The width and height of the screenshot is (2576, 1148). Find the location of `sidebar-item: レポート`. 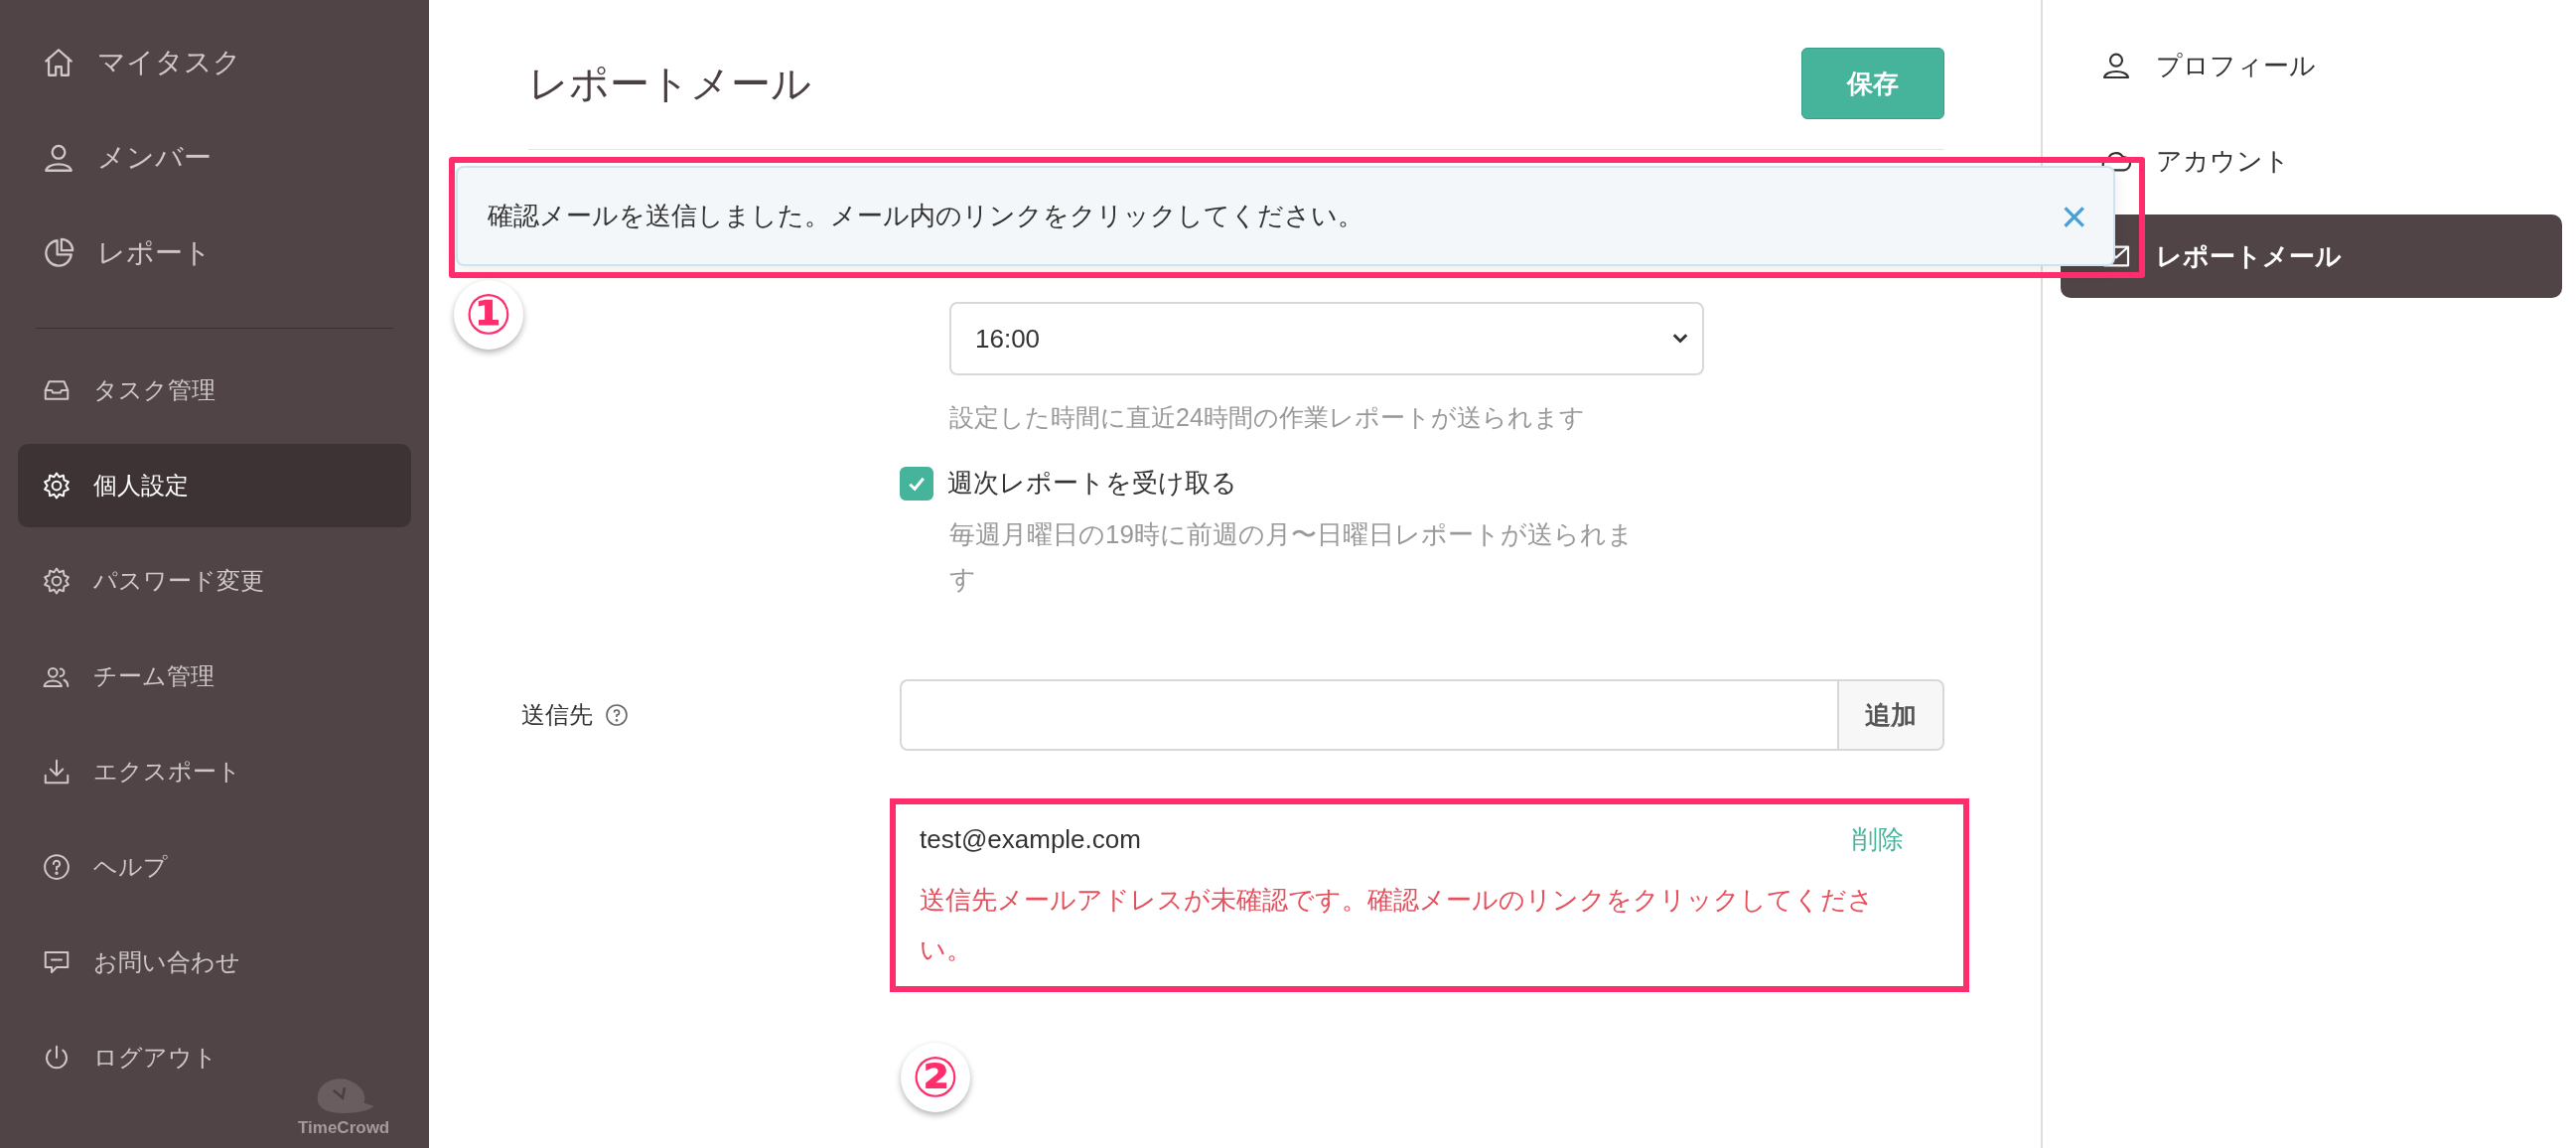

sidebar-item: レポート is located at coordinates (215, 253).